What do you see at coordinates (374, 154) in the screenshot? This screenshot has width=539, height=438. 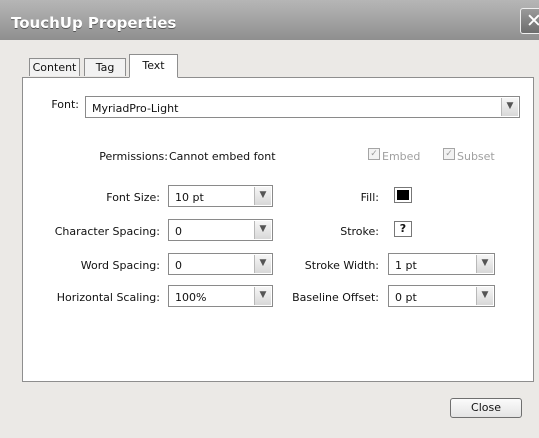 I see `embed-checkbox: ✓` at bounding box center [374, 154].